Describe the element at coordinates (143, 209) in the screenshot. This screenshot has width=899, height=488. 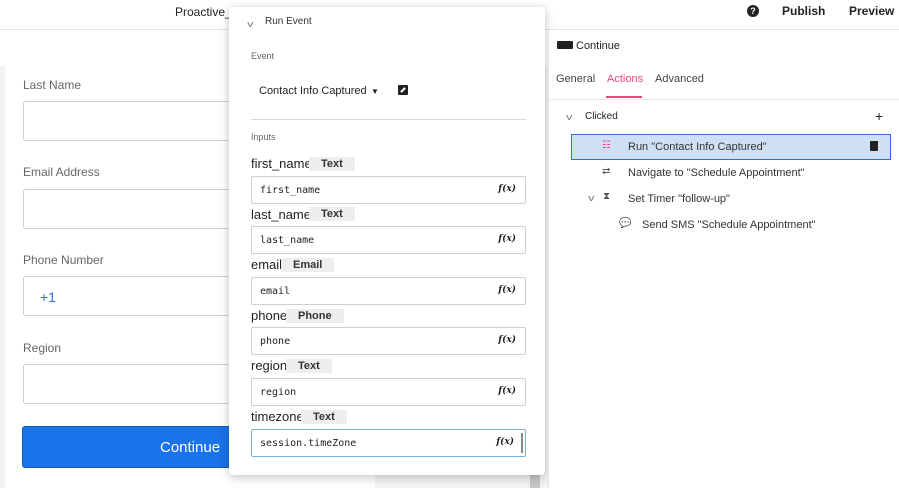
I see `email-address-input` at that location.